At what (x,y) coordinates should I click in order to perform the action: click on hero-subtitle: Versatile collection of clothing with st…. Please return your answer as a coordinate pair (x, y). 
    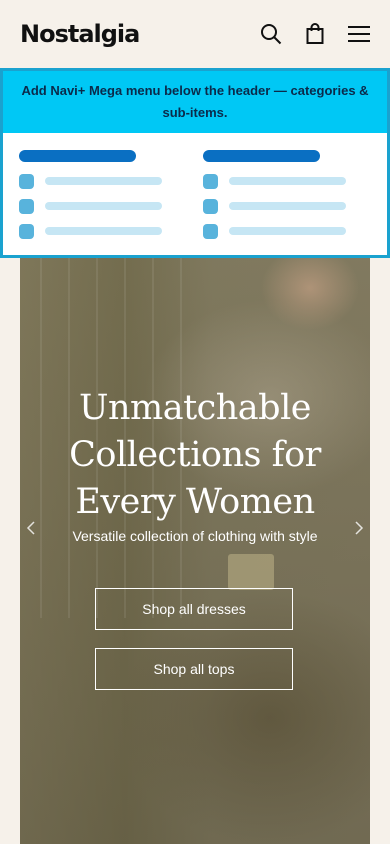
    Looking at the image, I should click on (195, 536).